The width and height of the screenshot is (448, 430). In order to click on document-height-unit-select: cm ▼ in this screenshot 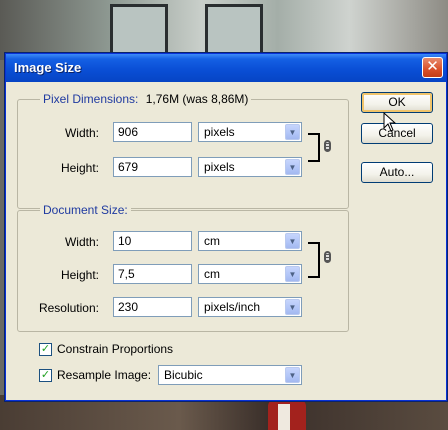, I will do `click(250, 274)`.